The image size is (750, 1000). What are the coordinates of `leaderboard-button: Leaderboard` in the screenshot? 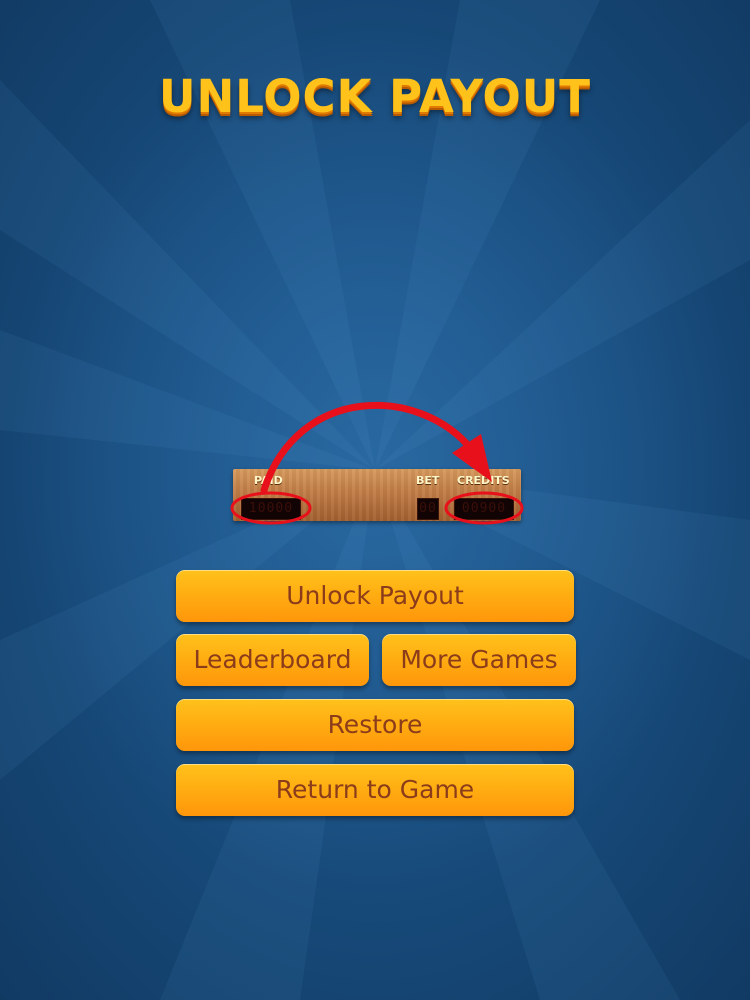 It's located at (272, 660).